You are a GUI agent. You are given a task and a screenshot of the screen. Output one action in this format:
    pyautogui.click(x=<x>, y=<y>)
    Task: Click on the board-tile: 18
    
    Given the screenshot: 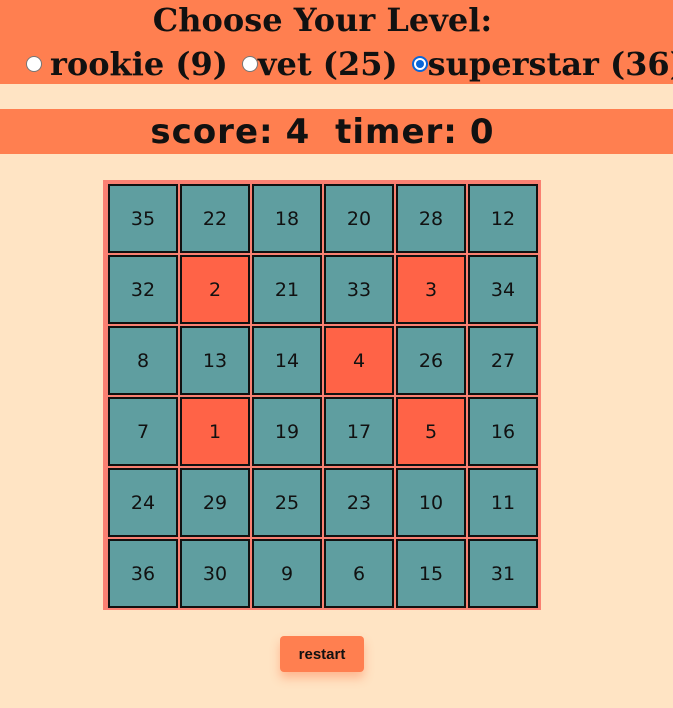 What is the action you would take?
    pyautogui.click(x=287, y=218)
    